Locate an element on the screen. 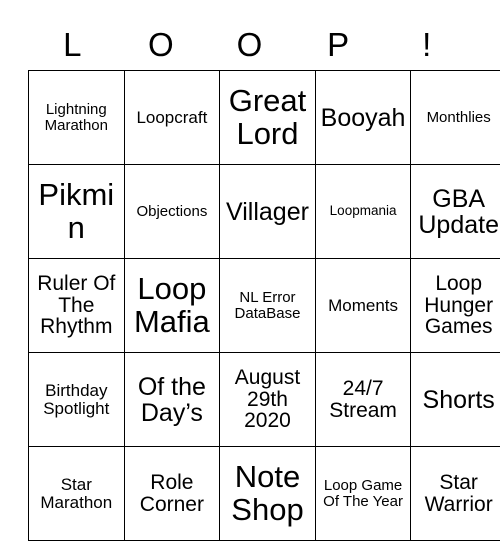 This screenshot has width=500, height=544. bingo-cell: Loop Mafia is located at coordinates (172, 305).